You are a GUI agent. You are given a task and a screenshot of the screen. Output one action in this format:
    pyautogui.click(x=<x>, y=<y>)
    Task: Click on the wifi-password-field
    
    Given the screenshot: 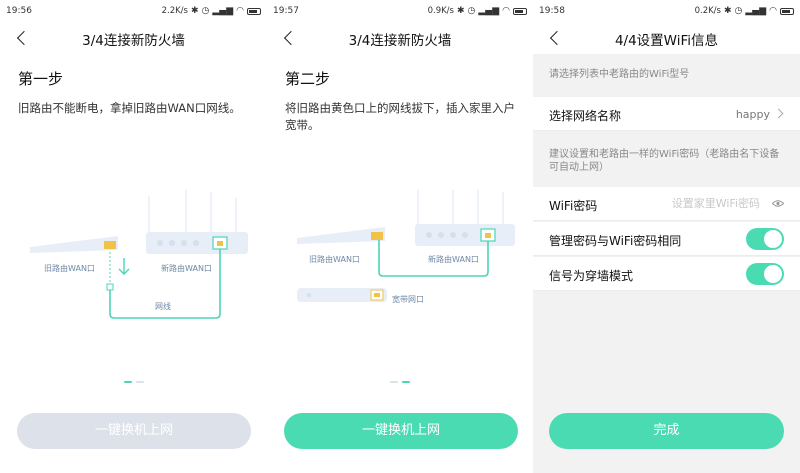 What is the action you would take?
    pyautogui.click(x=705, y=203)
    